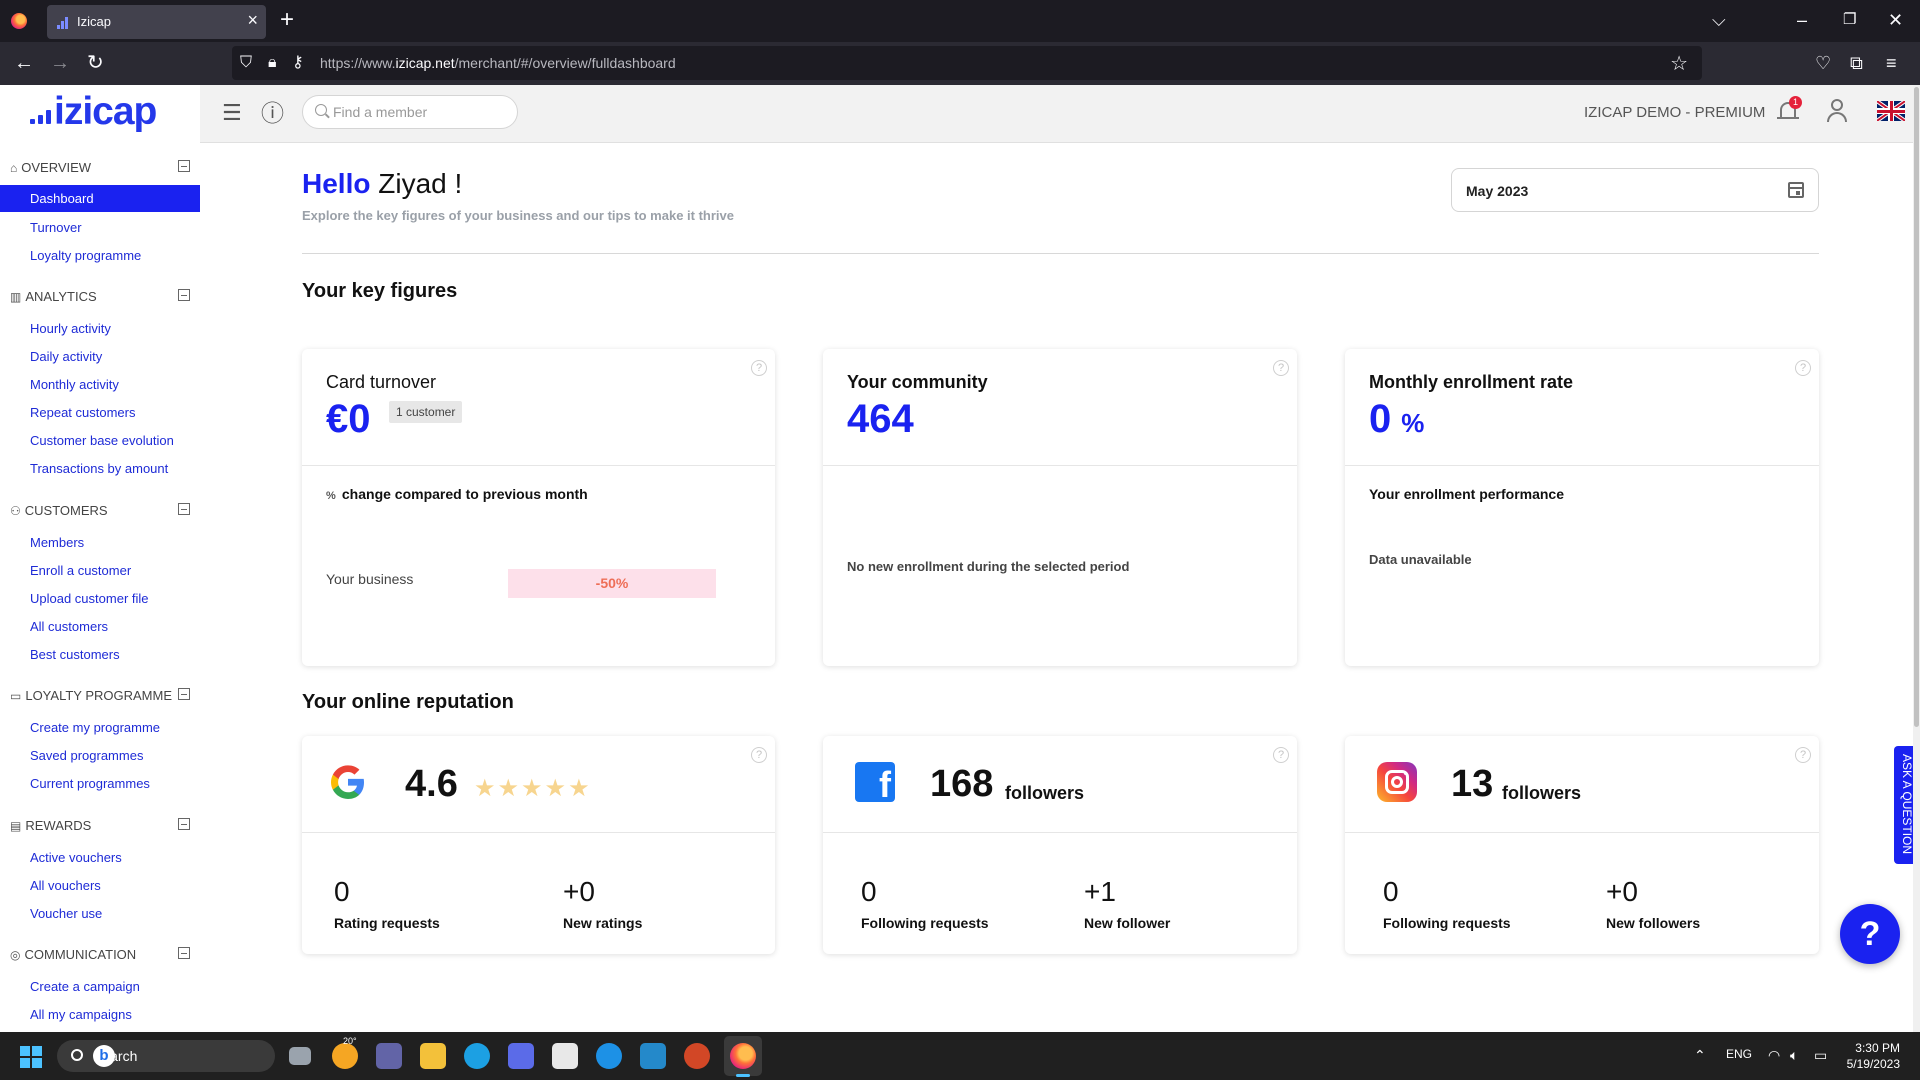  Describe the element at coordinates (1789, 111) in the screenshot. I see `notifications-bell-icon: 1` at that location.